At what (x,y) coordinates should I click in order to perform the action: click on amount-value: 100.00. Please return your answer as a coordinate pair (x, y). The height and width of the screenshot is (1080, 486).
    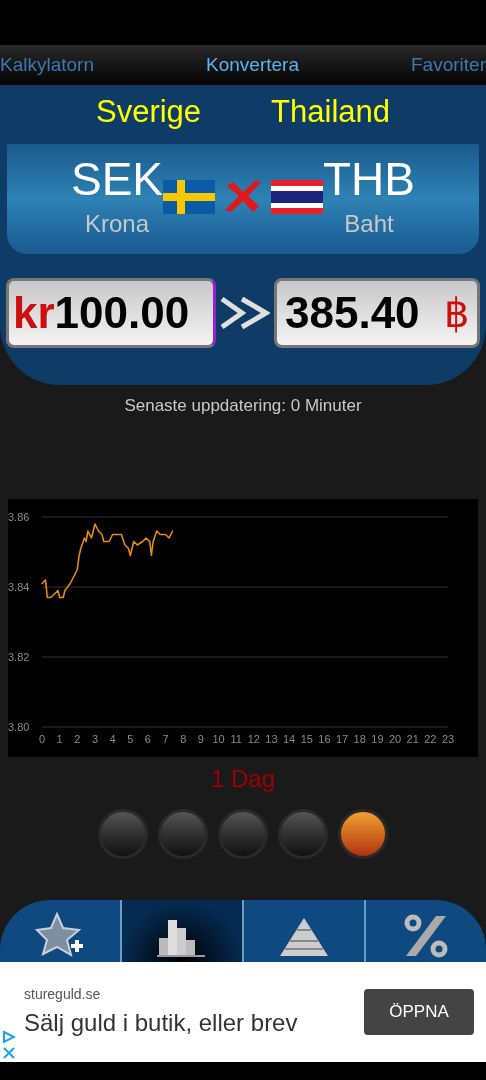
    Looking at the image, I should click on (122, 312).